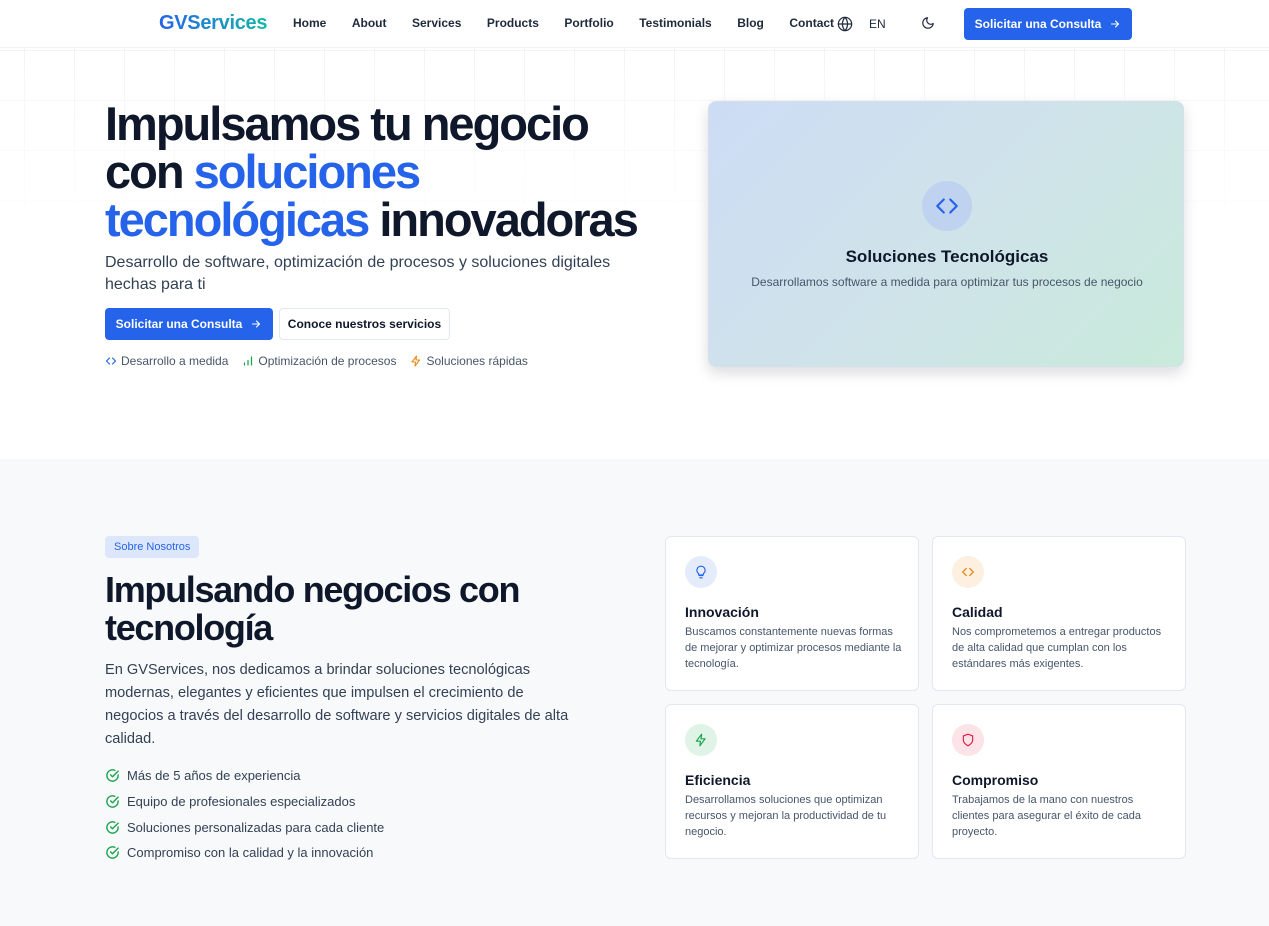 This screenshot has height=926, width=1269. What do you see at coordinates (179, 324) in the screenshot?
I see `hero-consult-label: Solicitar una Consulta` at bounding box center [179, 324].